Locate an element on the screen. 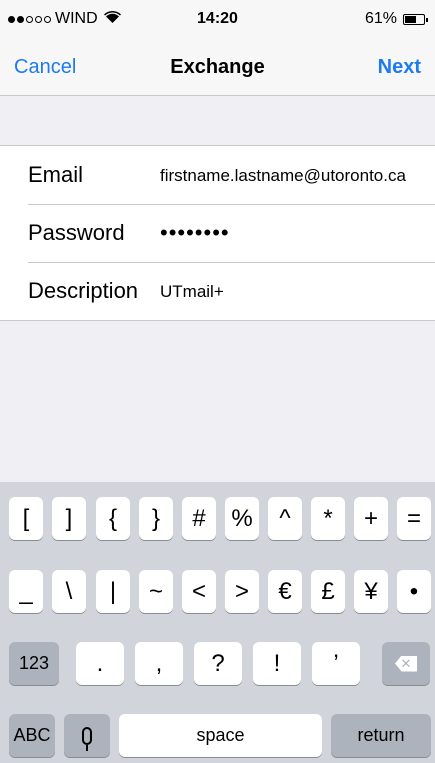 This screenshot has width=435, height=763. key-asterisk: * is located at coordinates (328, 518).